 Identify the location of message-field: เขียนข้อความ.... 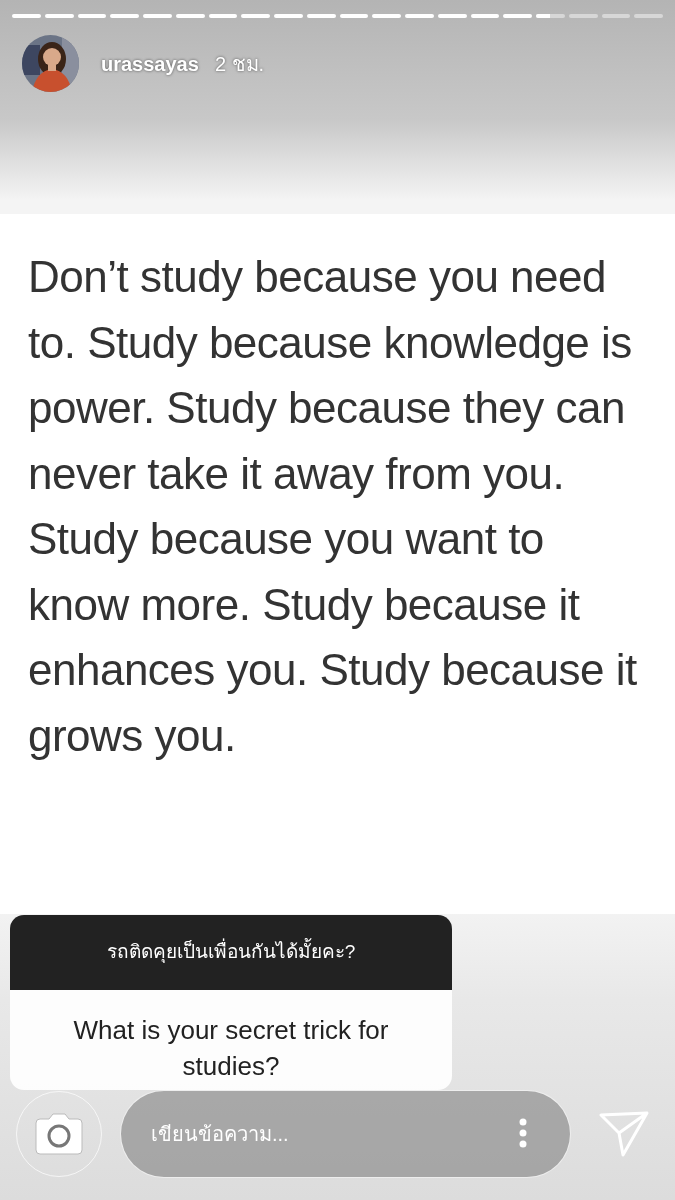
(345, 1134).